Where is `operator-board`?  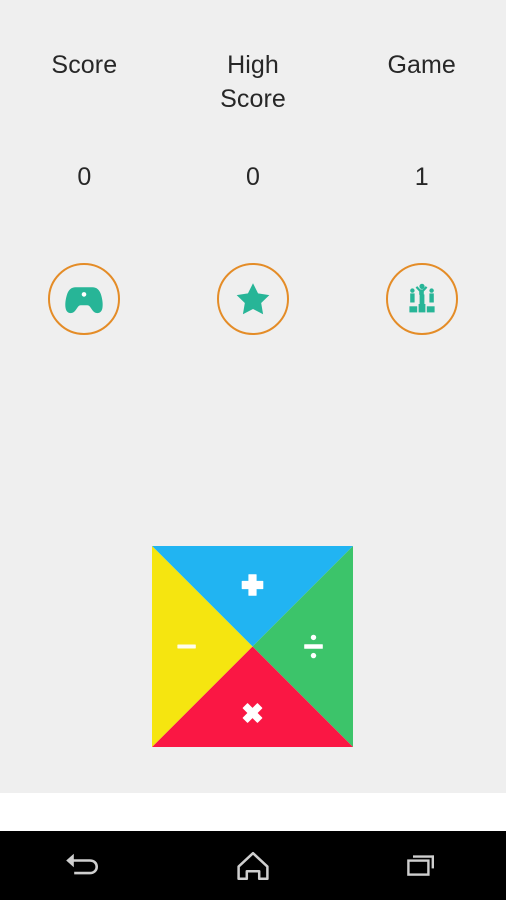 operator-board is located at coordinates (252, 646).